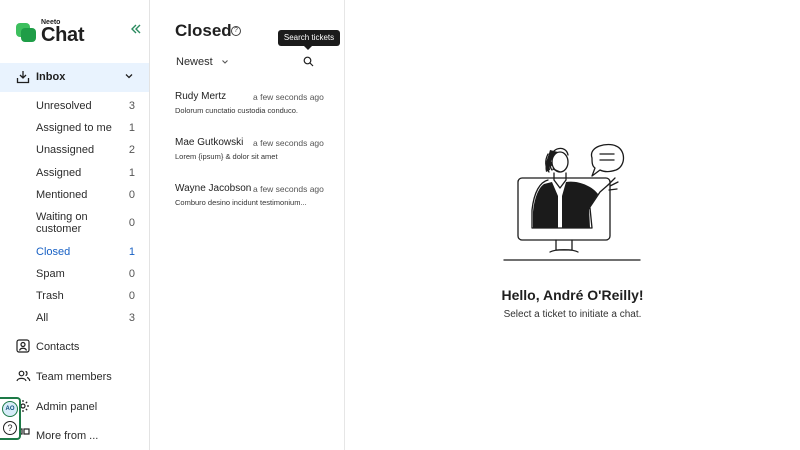 This screenshot has height=450, width=800. I want to click on empty-state-subtext: Select a ticket to initiate a chat., so click(572, 314).